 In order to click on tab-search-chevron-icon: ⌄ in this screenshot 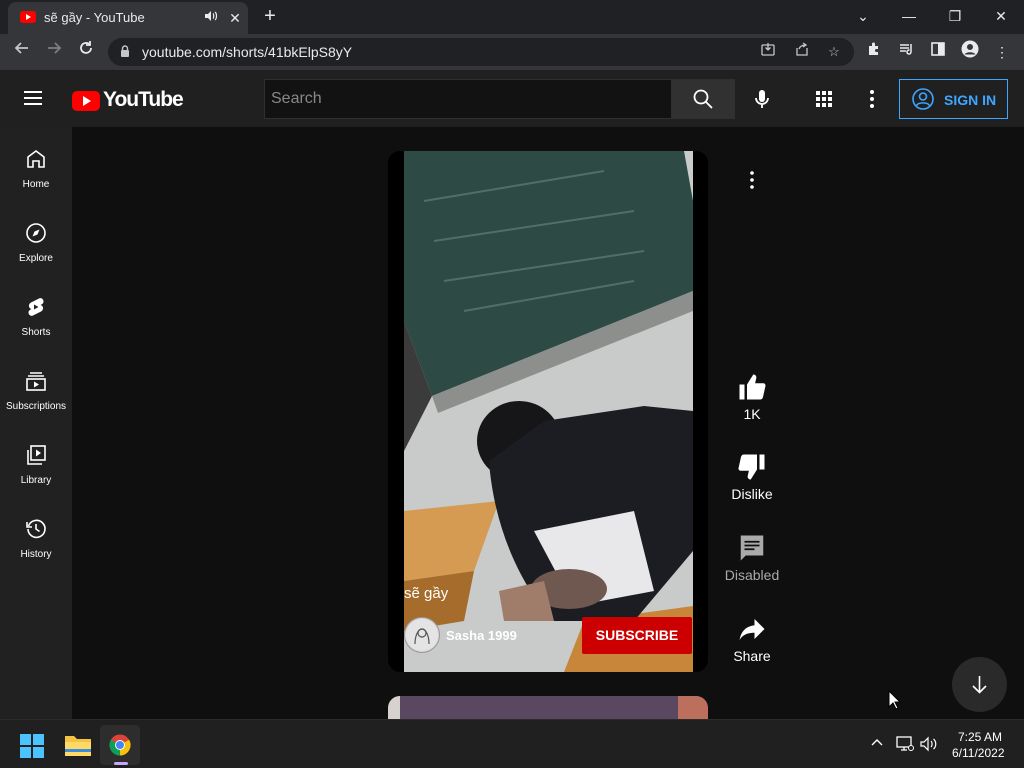, I will do `click(863, 16)`.